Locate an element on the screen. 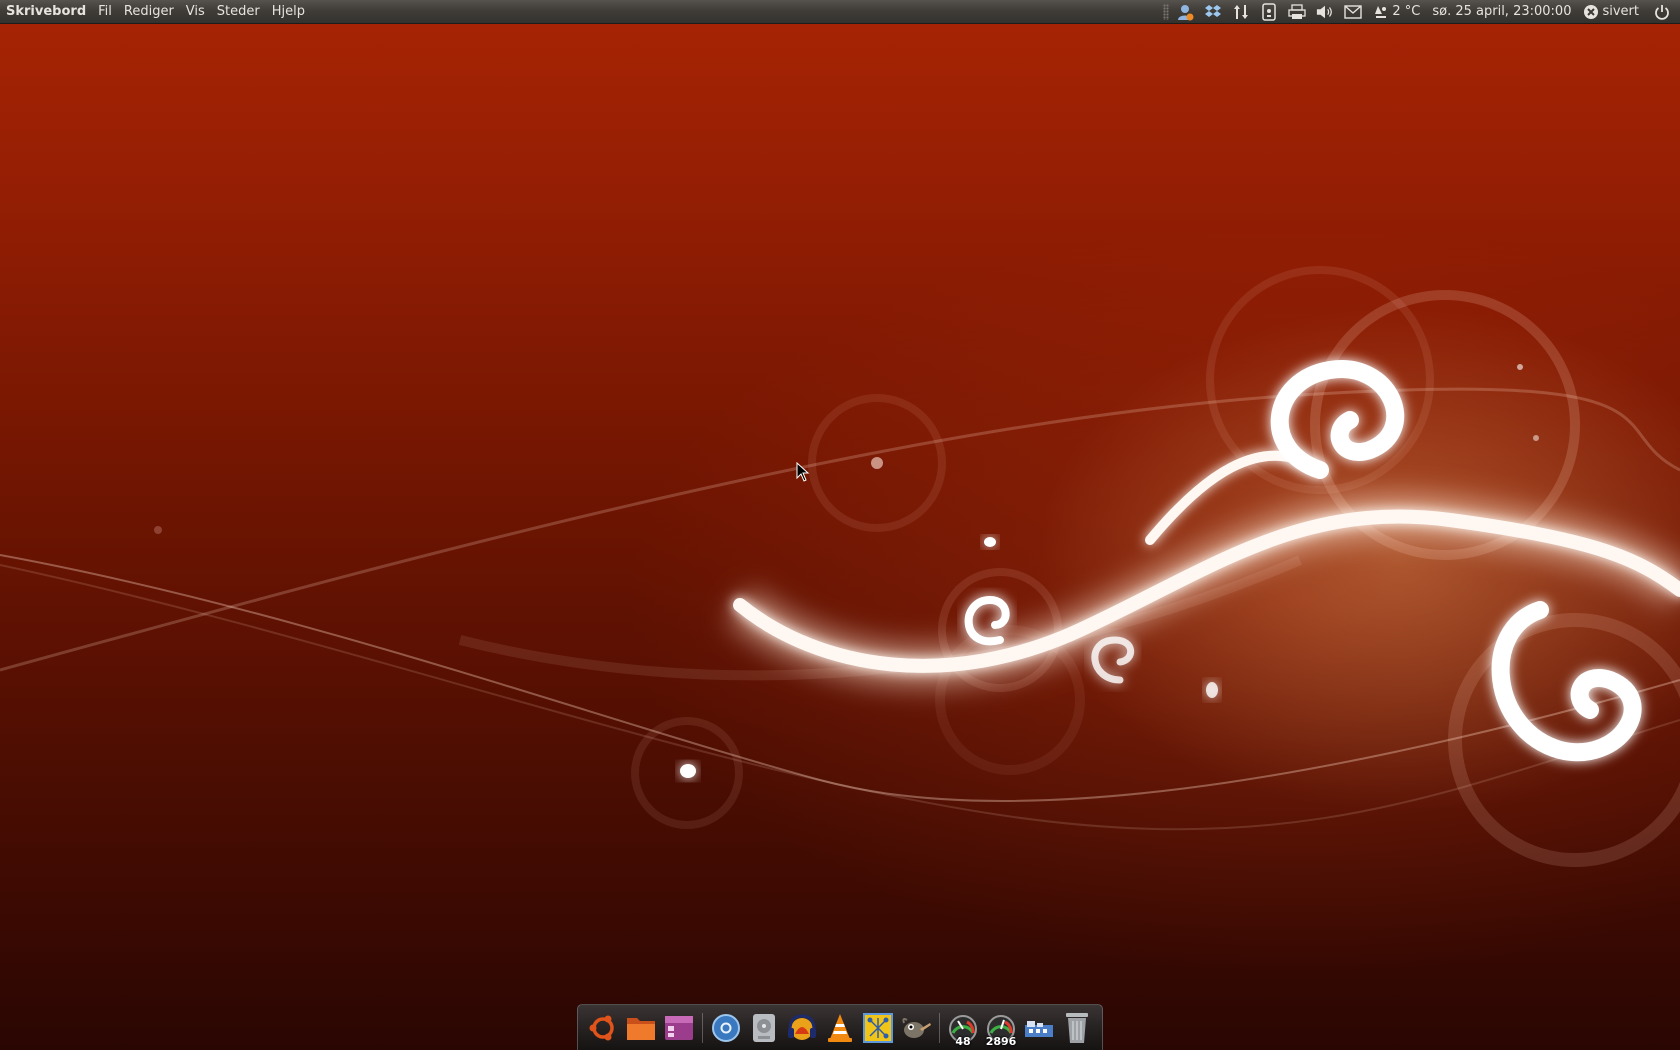 This screenshot has height=1050, width=1680. dock-vlc is located at coordinates (840, 1028).